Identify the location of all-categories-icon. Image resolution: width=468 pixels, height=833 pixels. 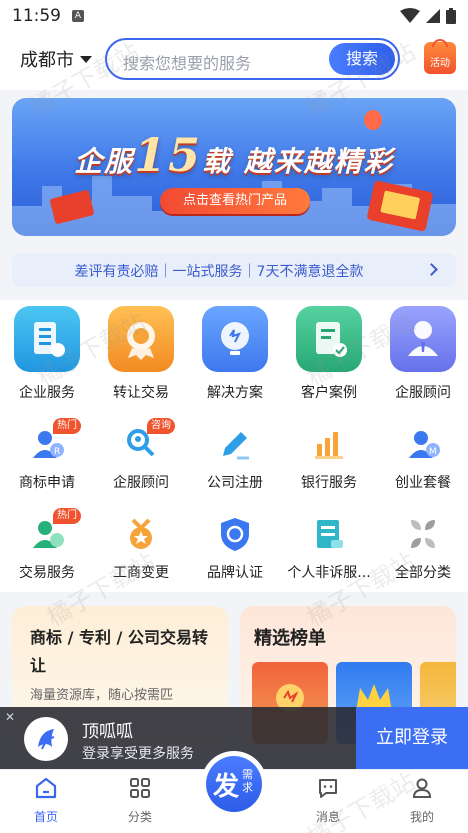
(423, 534).